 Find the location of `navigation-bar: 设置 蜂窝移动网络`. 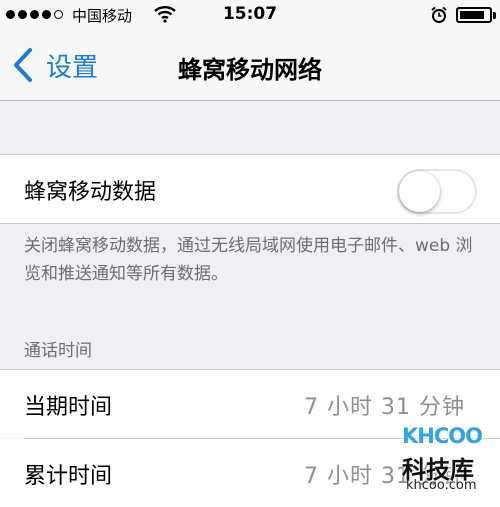

navigation-bar: 设置 蜂窝移动网络 is located at coordinates (250, 66).